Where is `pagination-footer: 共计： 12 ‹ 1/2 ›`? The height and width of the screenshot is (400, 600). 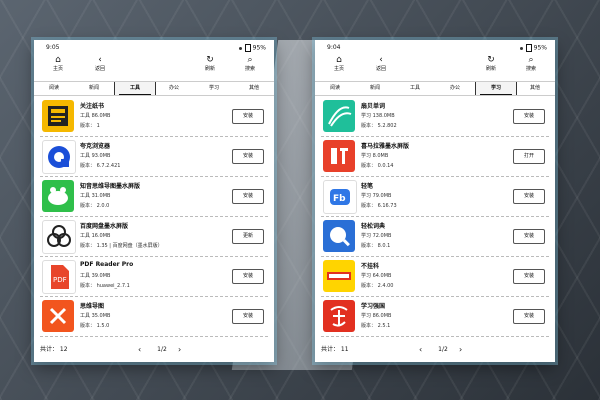 pagination-footer: 共计： 12 ‹ 1/2 › is located at coordinates (154, 350).